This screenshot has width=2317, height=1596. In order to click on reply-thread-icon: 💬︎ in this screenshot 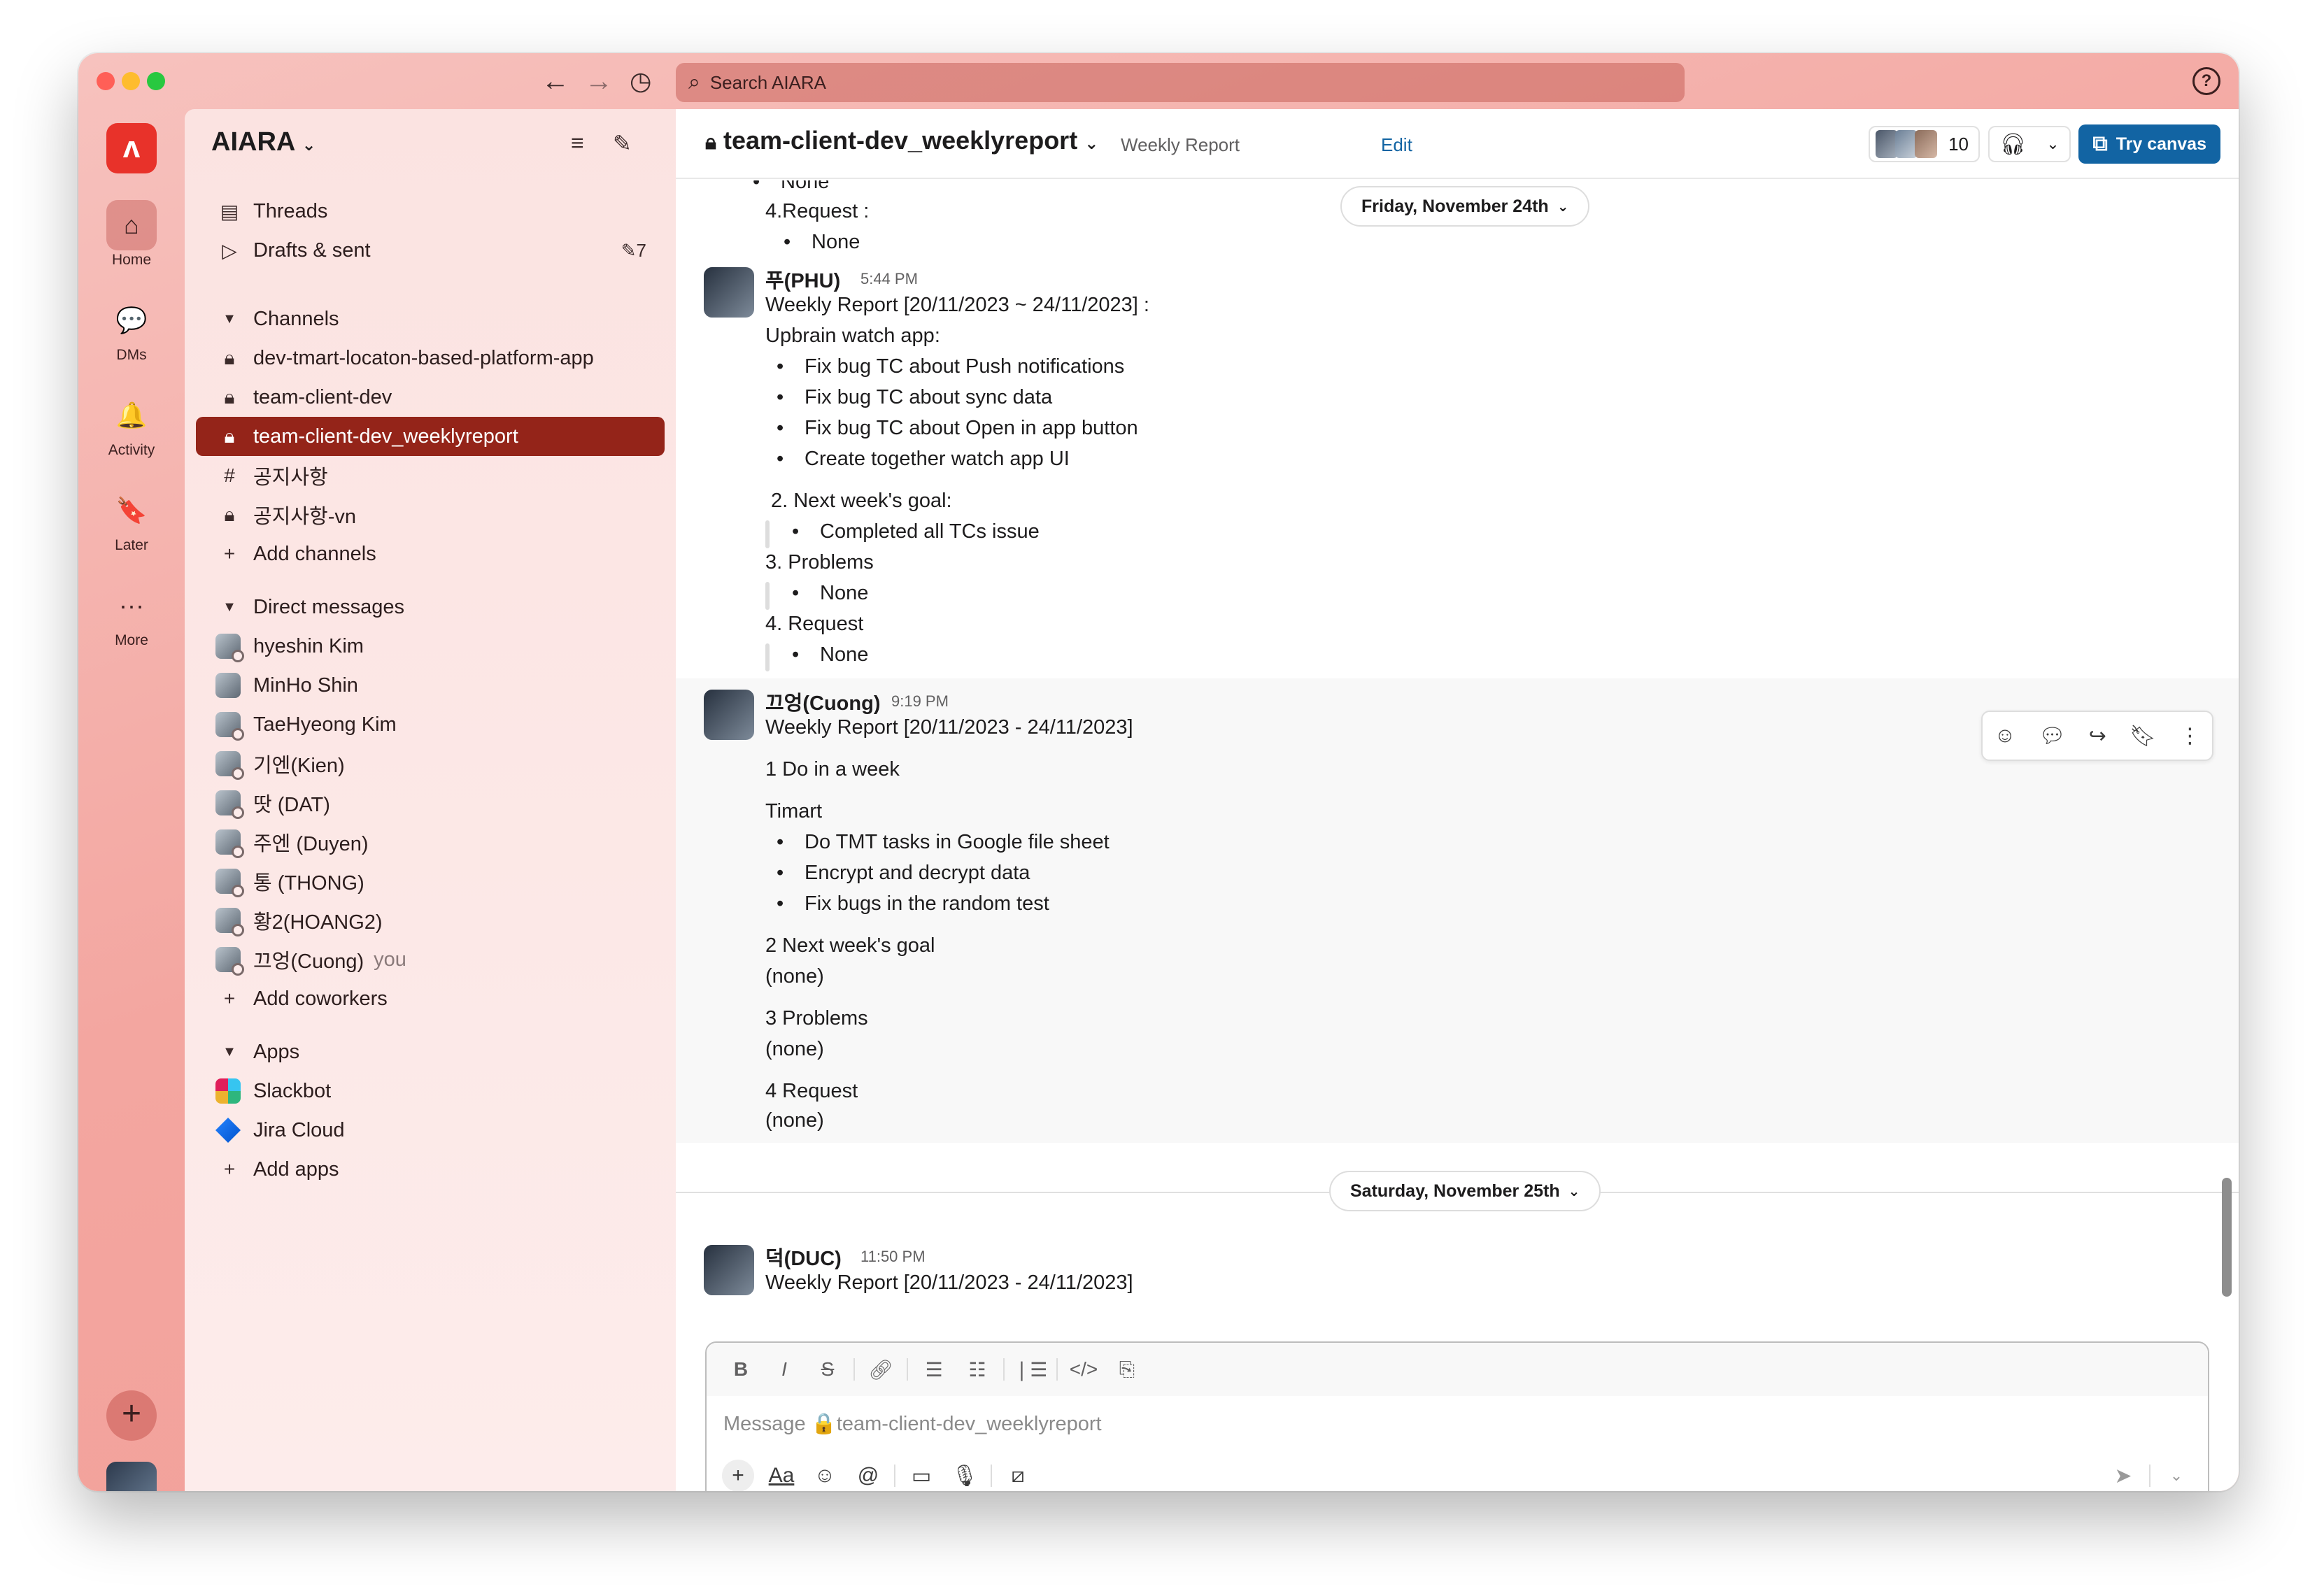, I will do `click(2052, 736)`.